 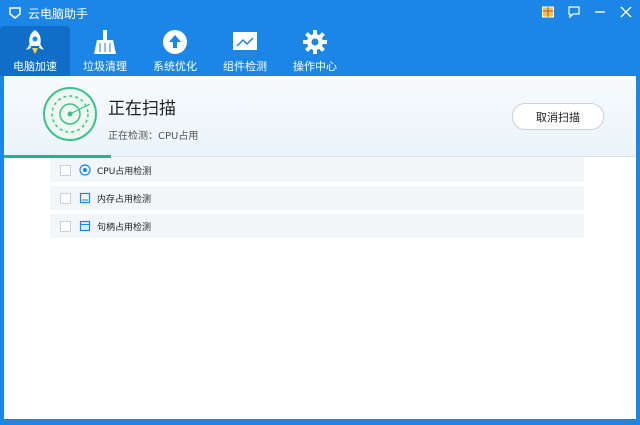 I want to click on tab-label: 电脑加速, so click(x=35, y=66).